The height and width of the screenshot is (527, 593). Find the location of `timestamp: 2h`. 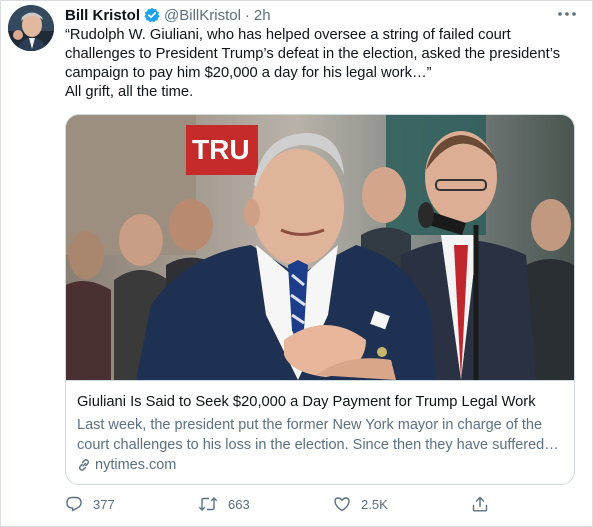

timestamp: 2h is located at coordinates (262, 15).